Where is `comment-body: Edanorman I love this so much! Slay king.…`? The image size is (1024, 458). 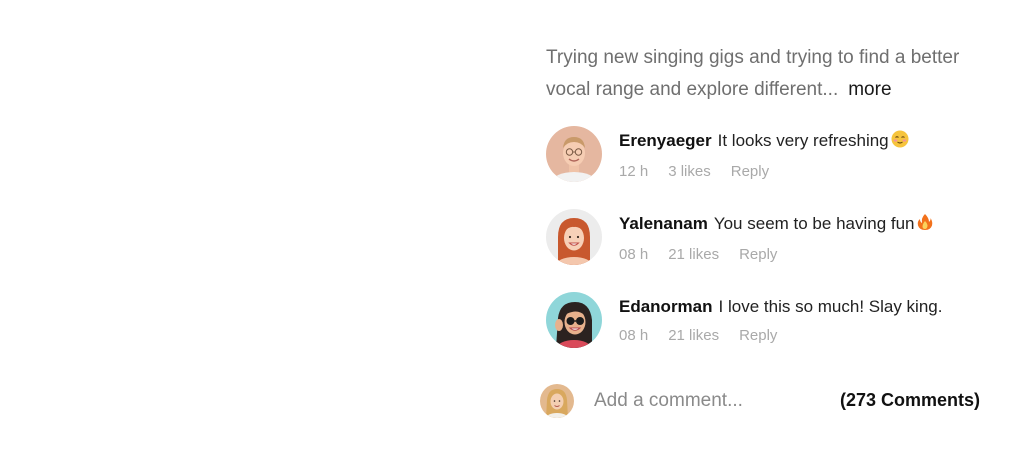
comment-body: Edanorman I love this so much! Slay king.… is located at coordinates (799, 321).